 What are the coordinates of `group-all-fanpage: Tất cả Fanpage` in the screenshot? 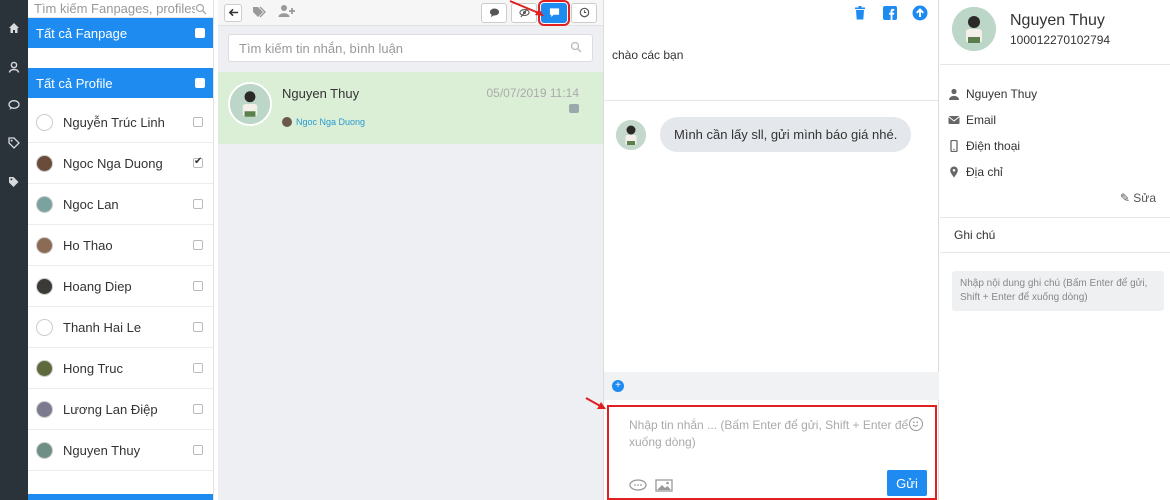 It's located at (120, 33).